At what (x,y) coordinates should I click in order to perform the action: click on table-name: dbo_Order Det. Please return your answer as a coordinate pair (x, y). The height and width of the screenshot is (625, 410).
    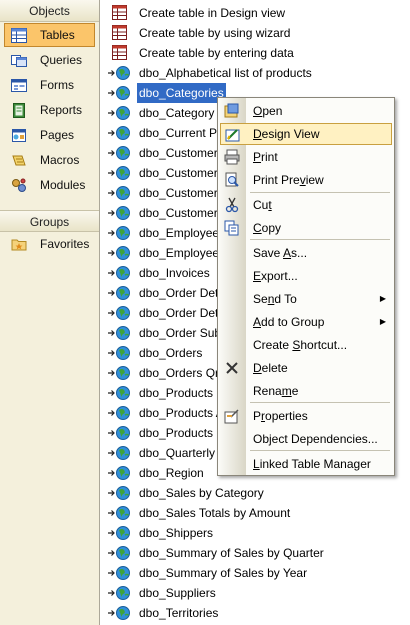
    Looking at the image, I should click on (179, 293).